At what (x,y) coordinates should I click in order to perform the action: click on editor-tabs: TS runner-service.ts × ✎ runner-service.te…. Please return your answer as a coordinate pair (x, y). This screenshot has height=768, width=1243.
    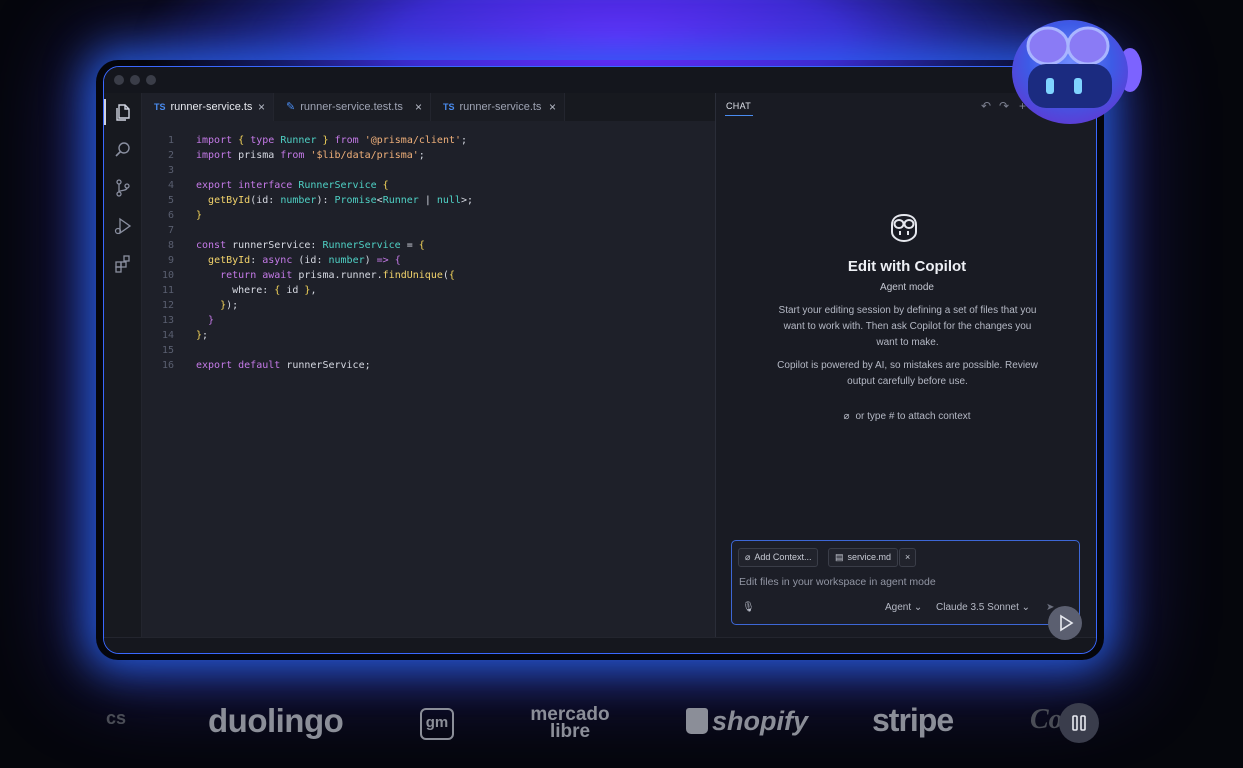
    Looking at the image, I should click on (428, 107).